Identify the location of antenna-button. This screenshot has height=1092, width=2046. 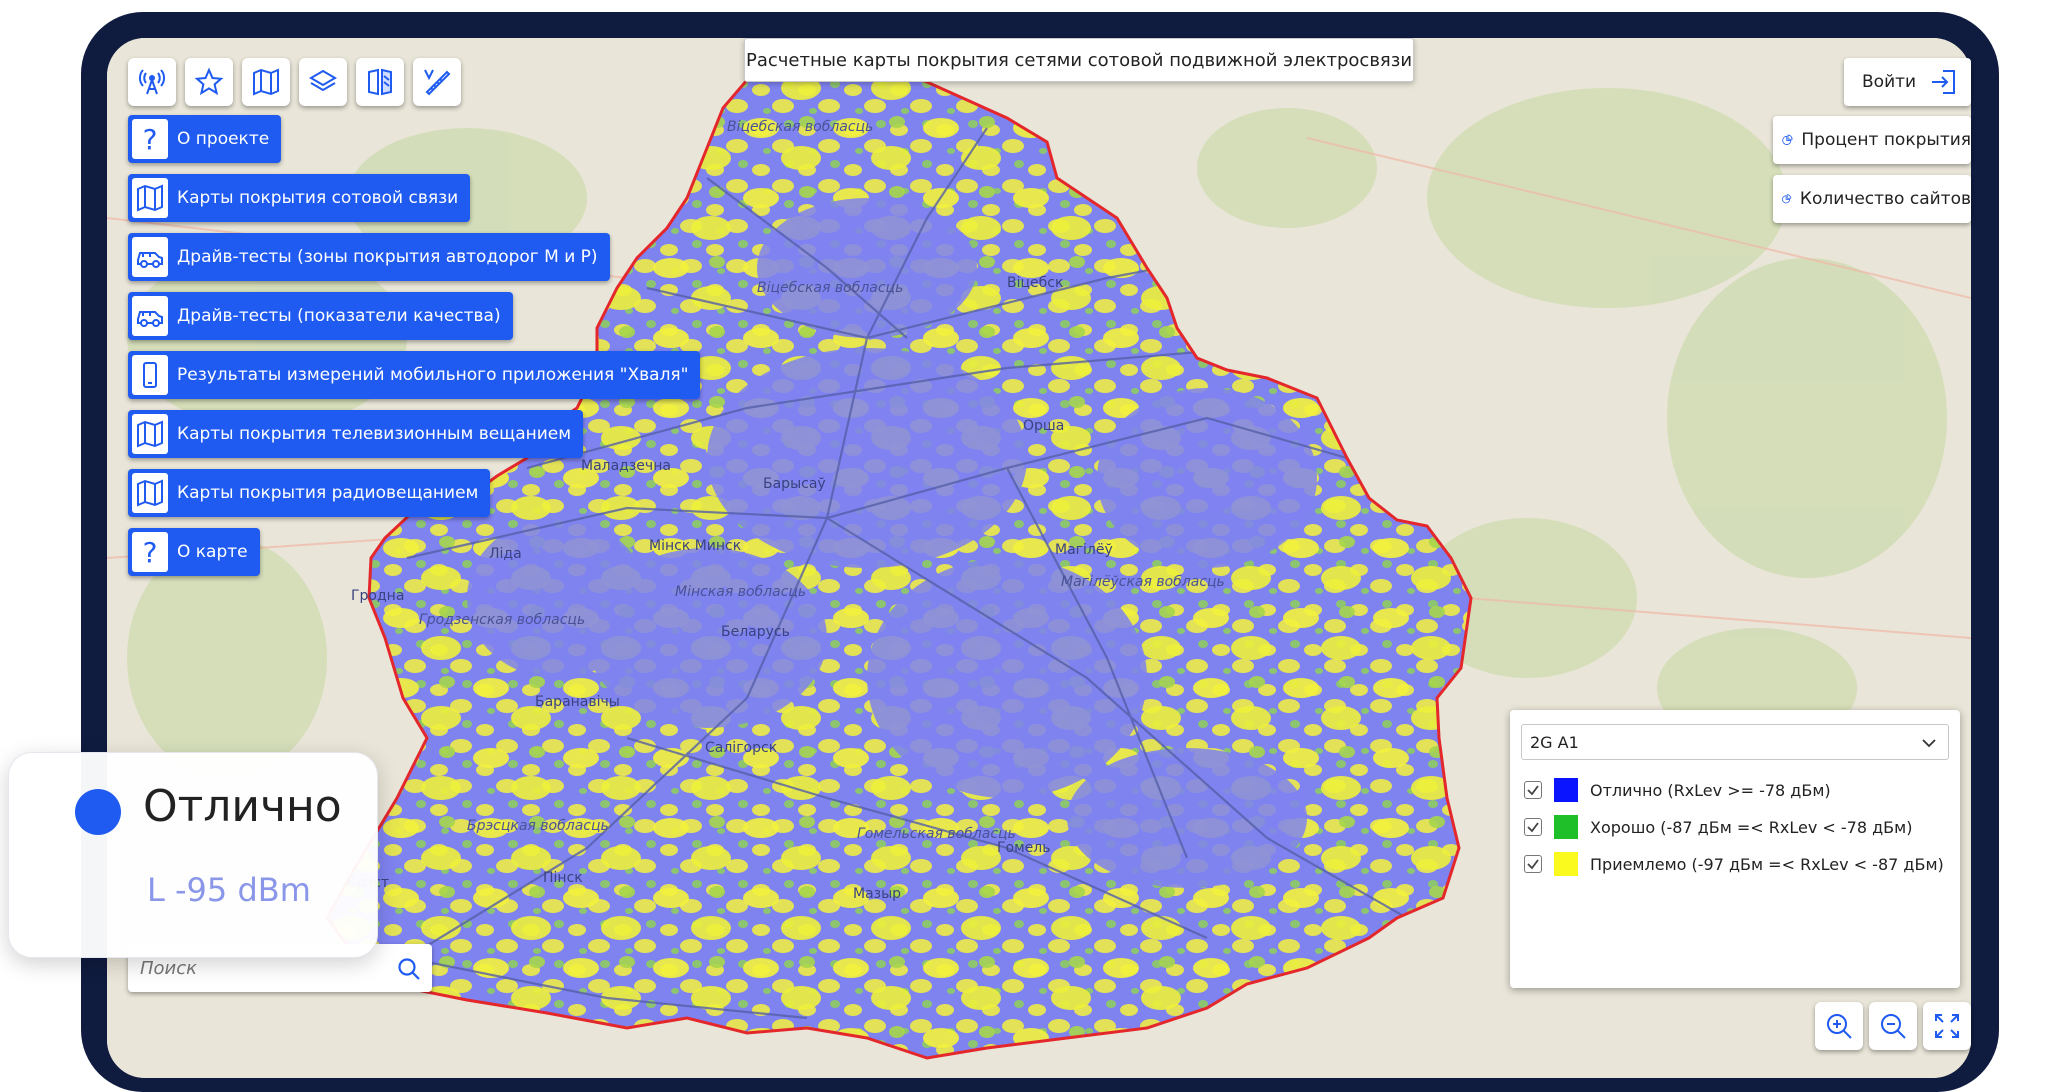
(152, 82).